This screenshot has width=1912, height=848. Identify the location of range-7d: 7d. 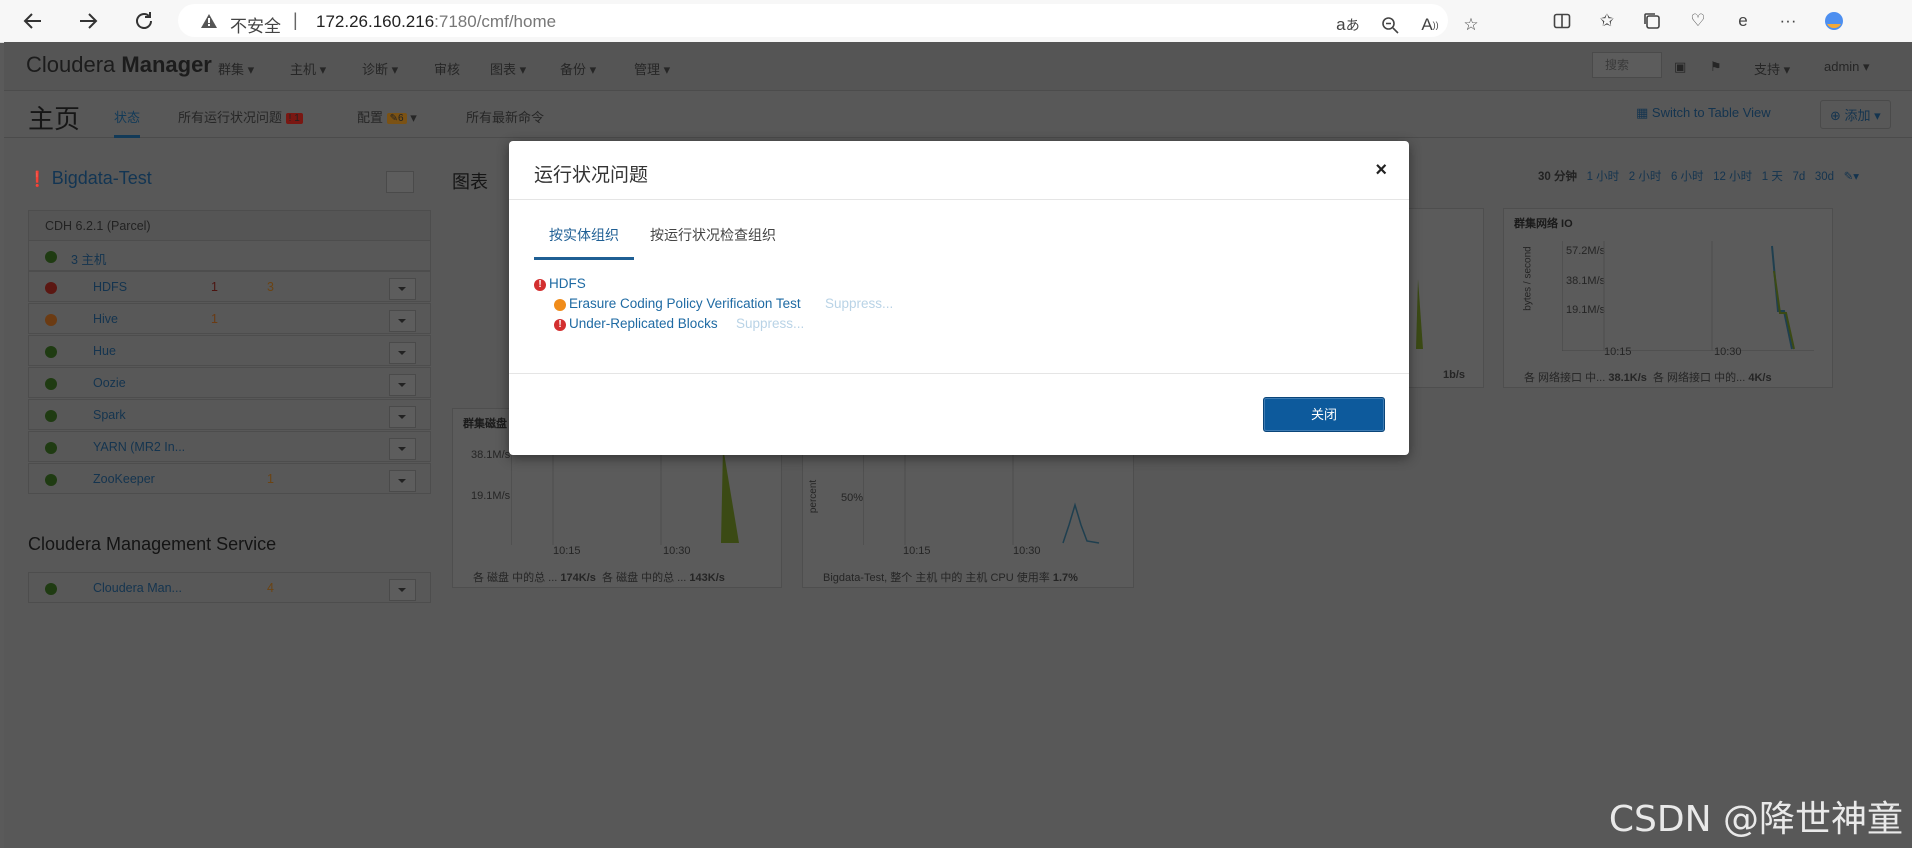
(1798, 177).